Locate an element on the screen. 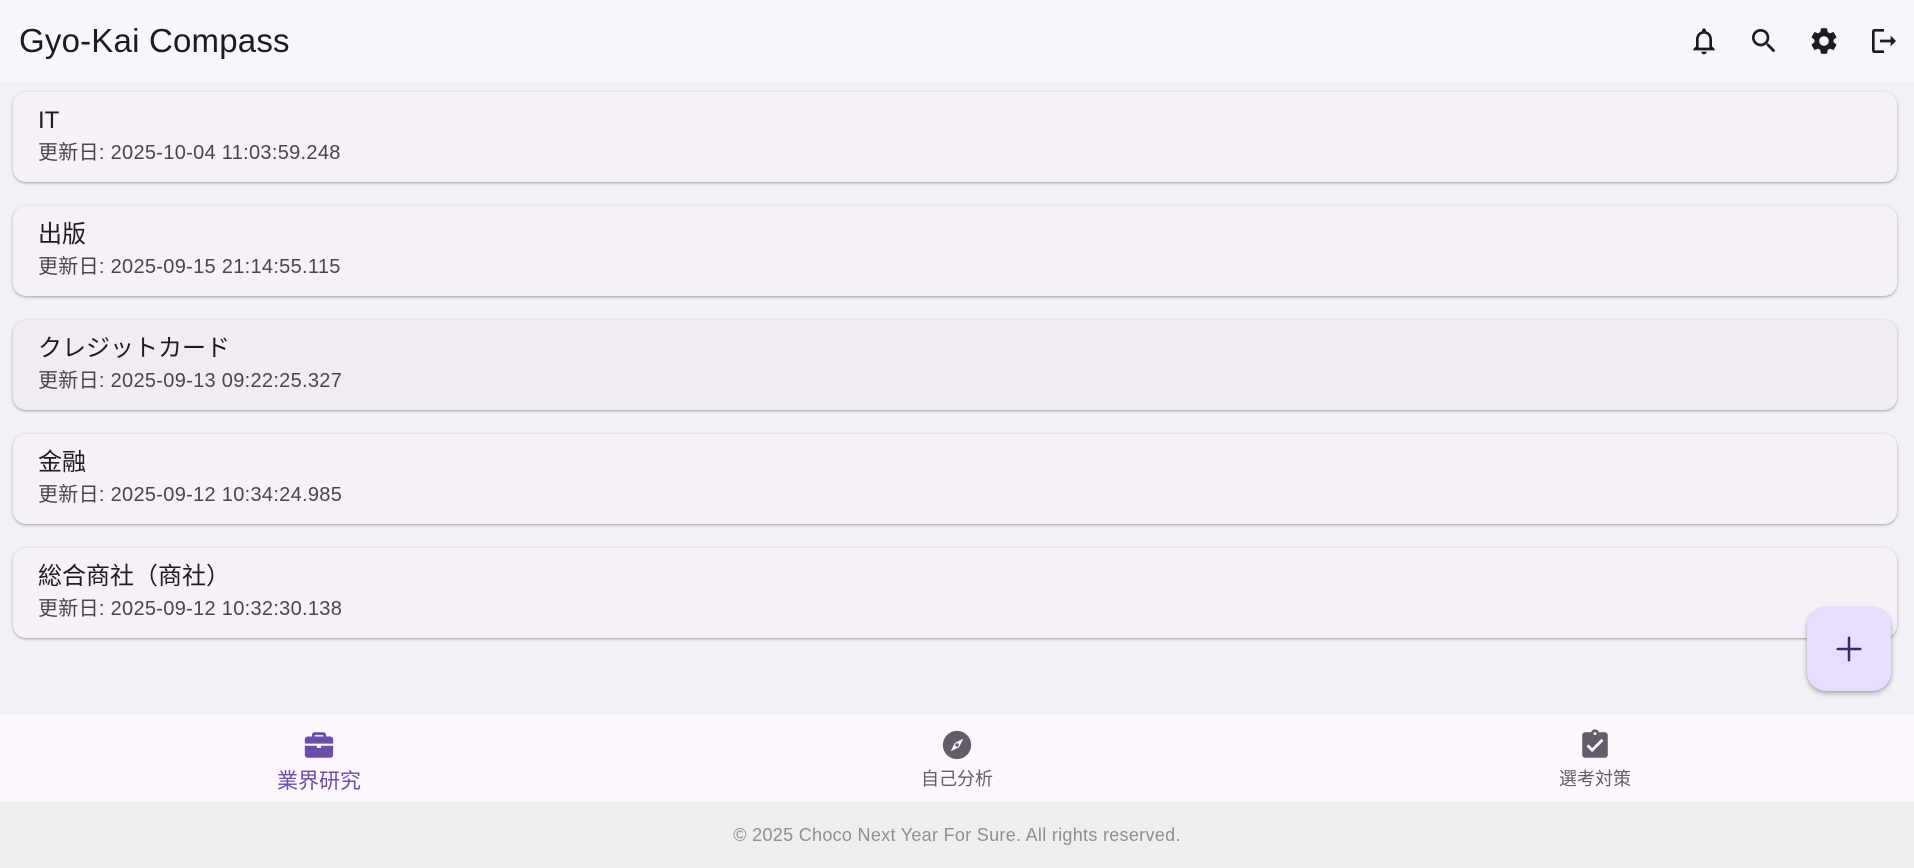  search-icon is located at coordinates (1764, 41).